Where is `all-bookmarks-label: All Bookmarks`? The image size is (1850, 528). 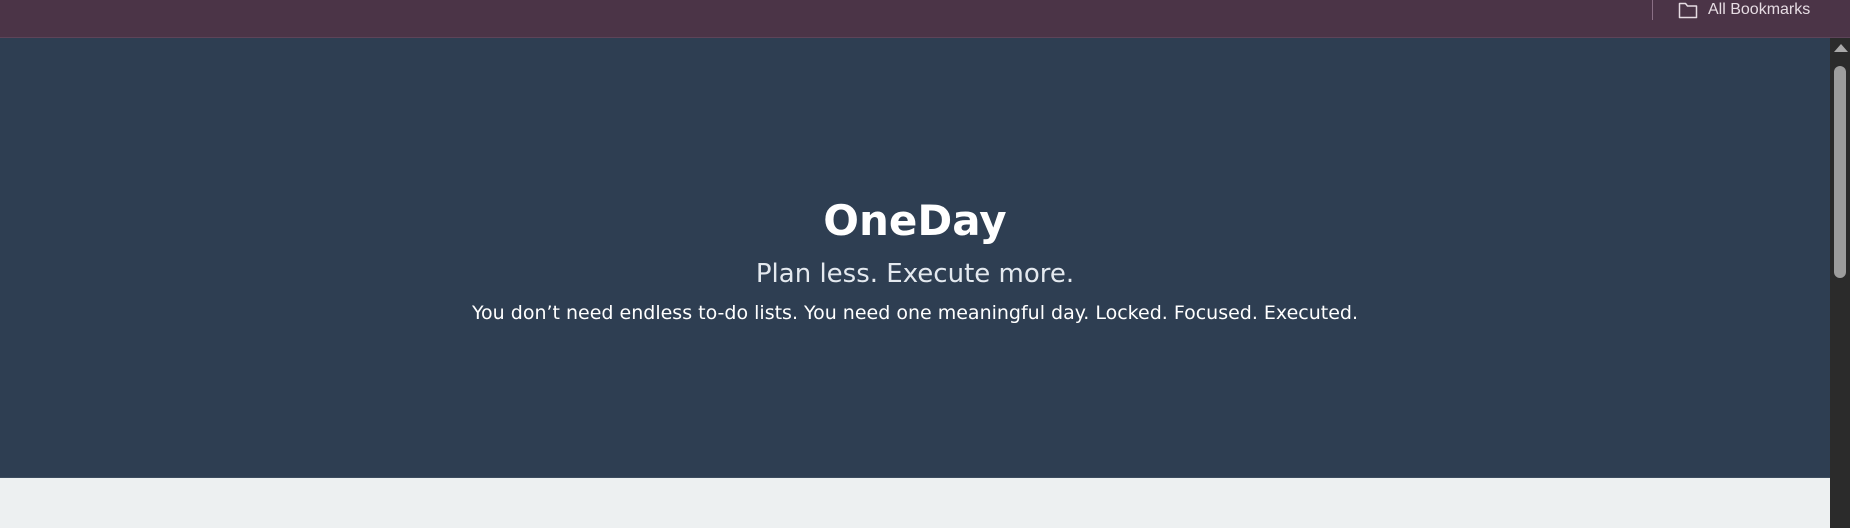 all-bookmarks-label: All Bookmarks is located at coordinates (1759, 9).